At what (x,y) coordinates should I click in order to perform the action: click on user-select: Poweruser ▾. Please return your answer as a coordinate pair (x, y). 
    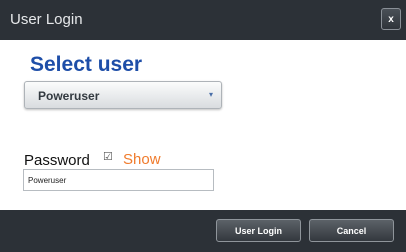
    Looking at the image, I should click on (123, 95).